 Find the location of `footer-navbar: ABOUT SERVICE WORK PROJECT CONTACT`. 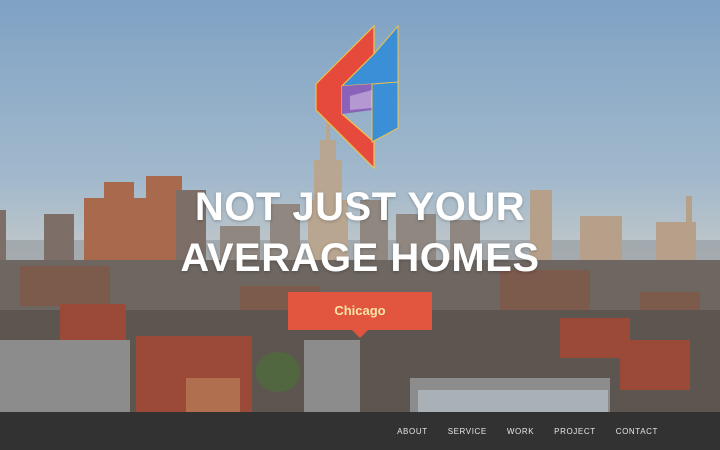

footer-navbar: ABOUT SERVICE WORK PROJECT CONTACT is located at coordinates (360, 431).